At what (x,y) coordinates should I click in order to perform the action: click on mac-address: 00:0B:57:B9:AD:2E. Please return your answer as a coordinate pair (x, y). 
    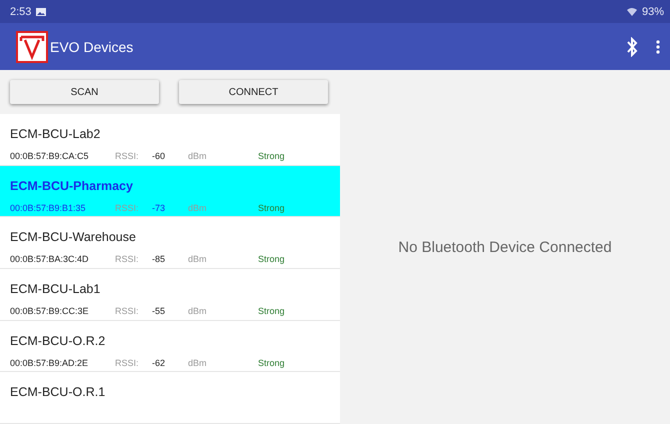
    Looking at the image, I should click on (50, 363).